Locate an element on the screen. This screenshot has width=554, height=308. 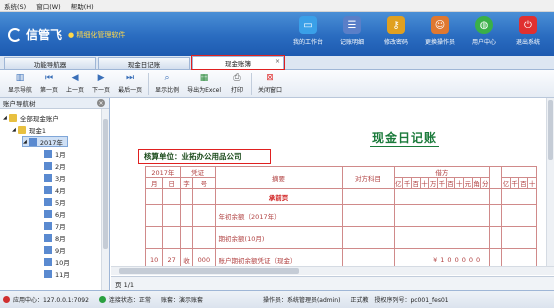
user-center-button: ◍ 用户中心 is located at coordinates (484, 30).